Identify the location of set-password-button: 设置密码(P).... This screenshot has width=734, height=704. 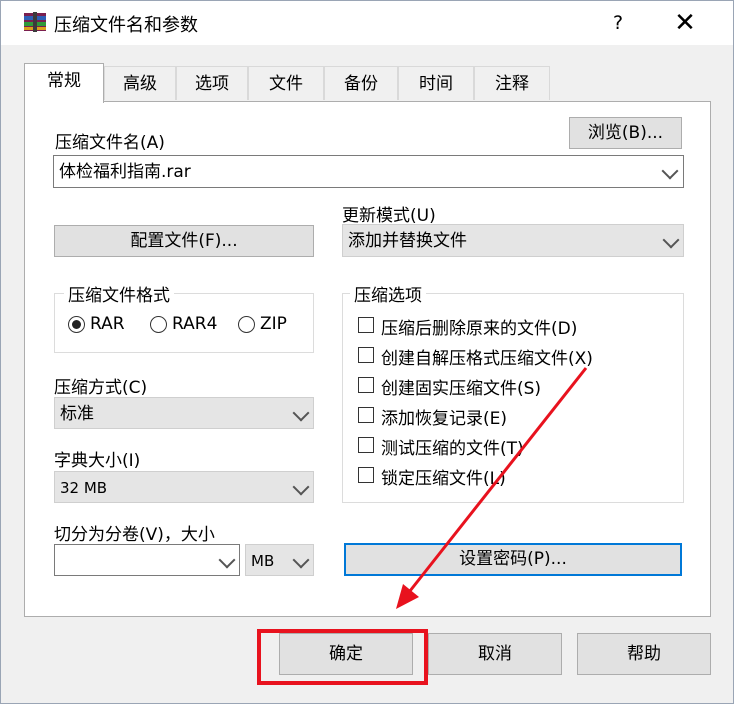
(513, 559).